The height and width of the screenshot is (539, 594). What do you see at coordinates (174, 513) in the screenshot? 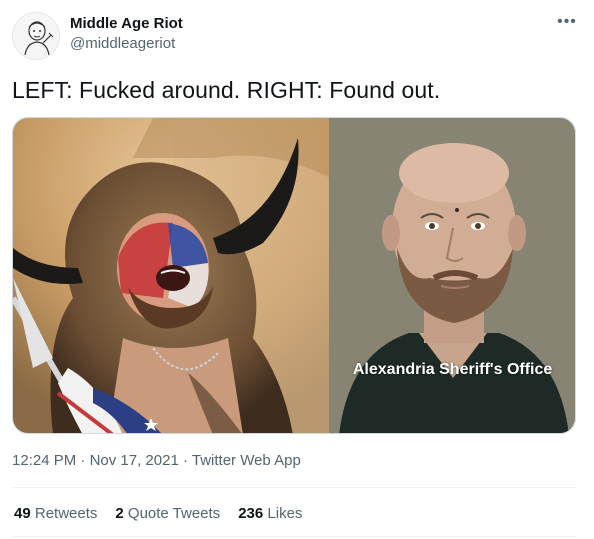
I see `quote-tweets-label: Quote Tweets` at bounding box center [174, 513].